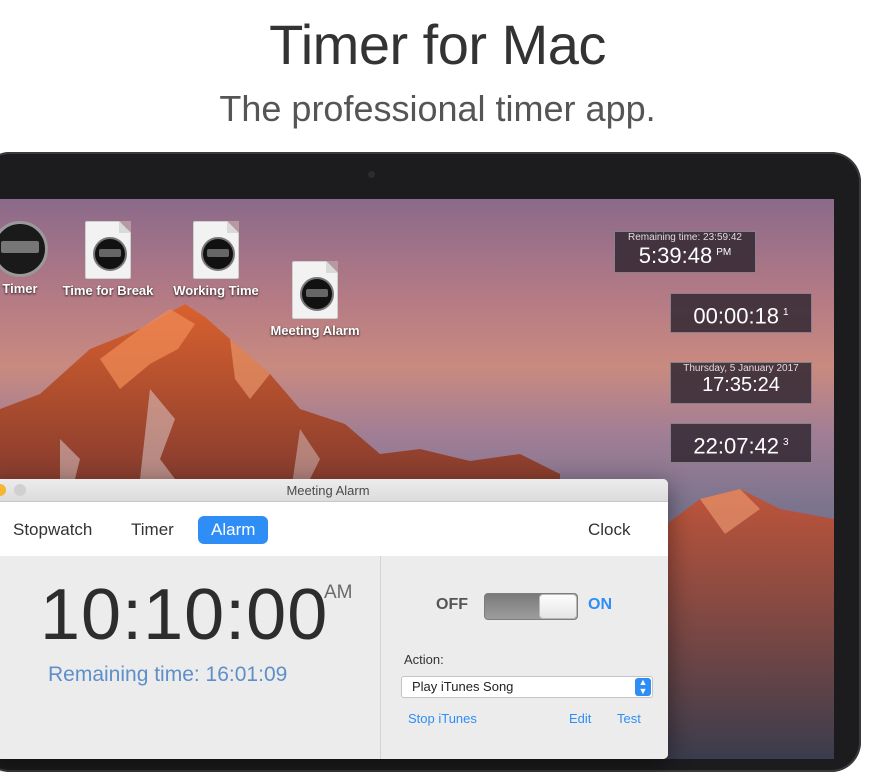 This screenshot has width=875, height=772. What do you see at coordinates (558, 606) in the screenshot?
I see `toggle-knob` at bounding box center [558, 606].